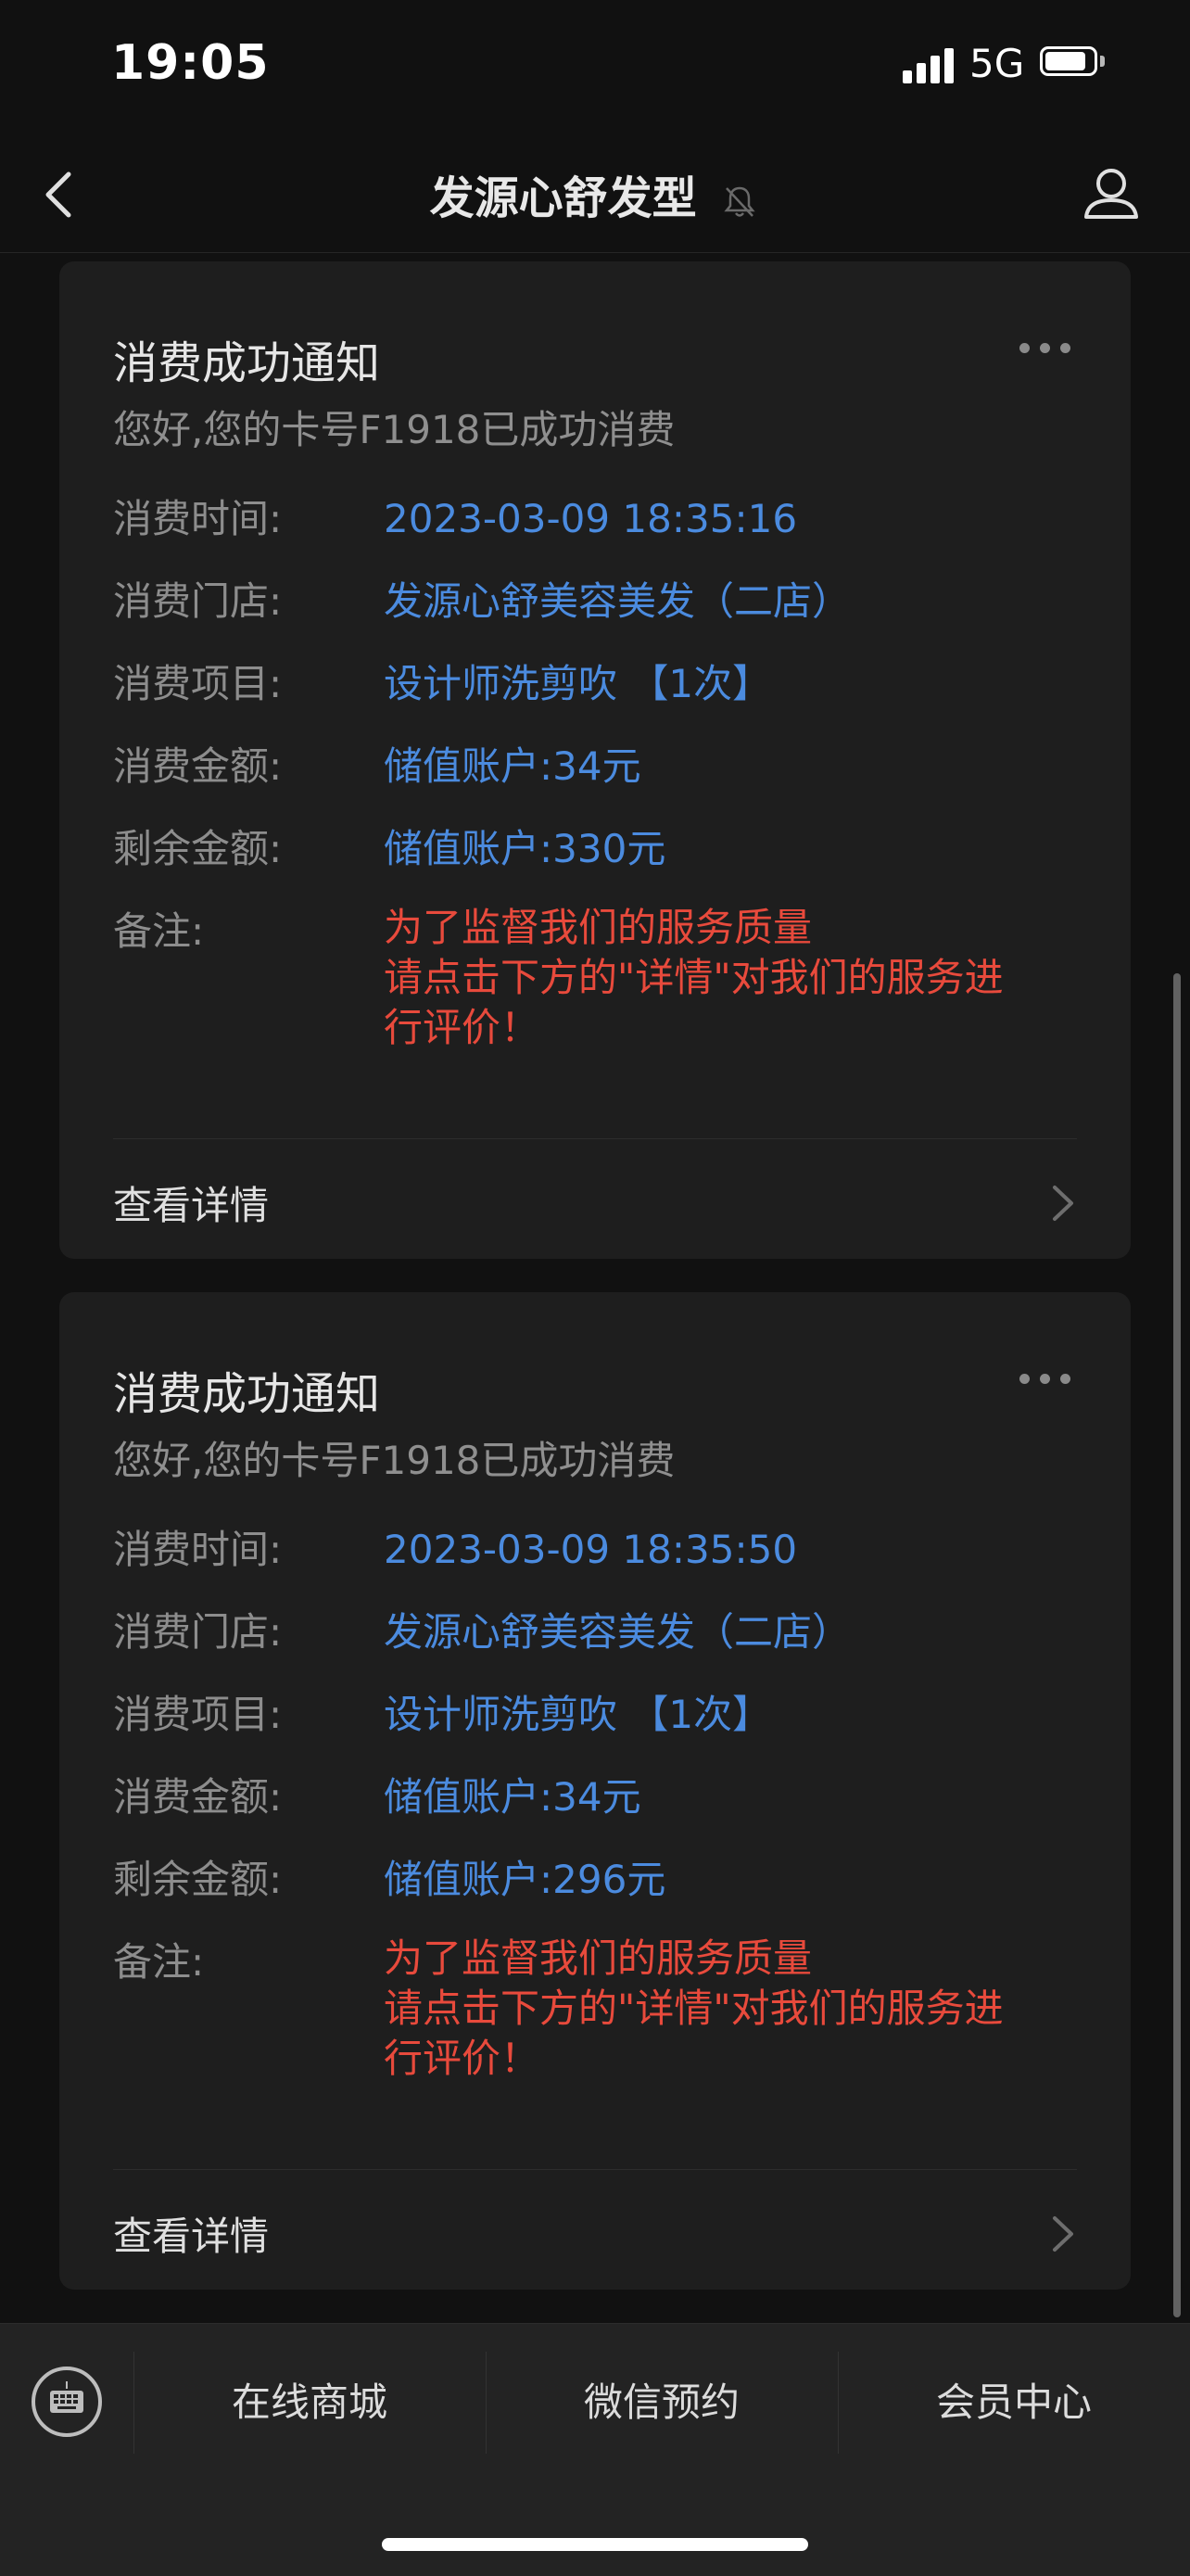 Image resolution: width=1190 pixels, height=2576 pixels. What do you see at coordinates (1177, 1645) in the screenshot?
I see `scrollbar` at bounding box center [1177, 1645].